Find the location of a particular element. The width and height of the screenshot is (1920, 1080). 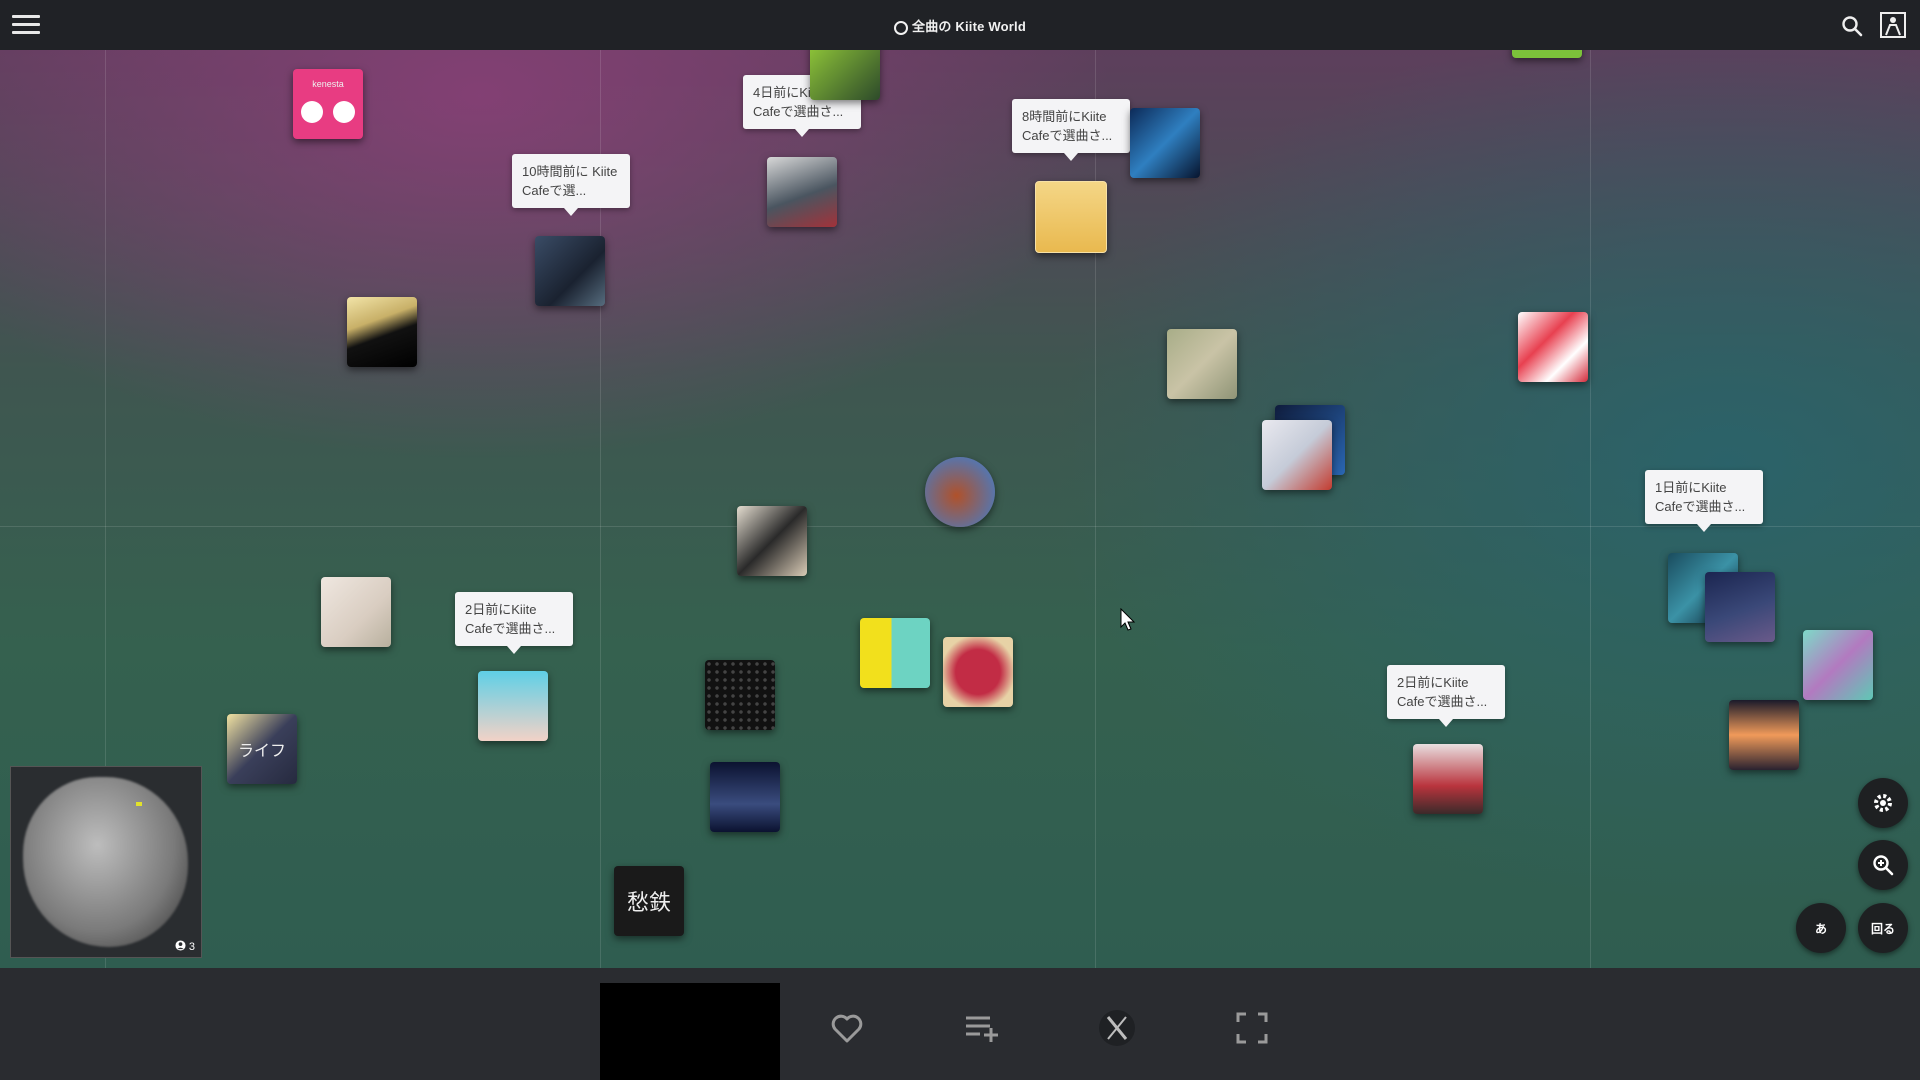

tile-label: kenesta is located at coordinates (328, 84).